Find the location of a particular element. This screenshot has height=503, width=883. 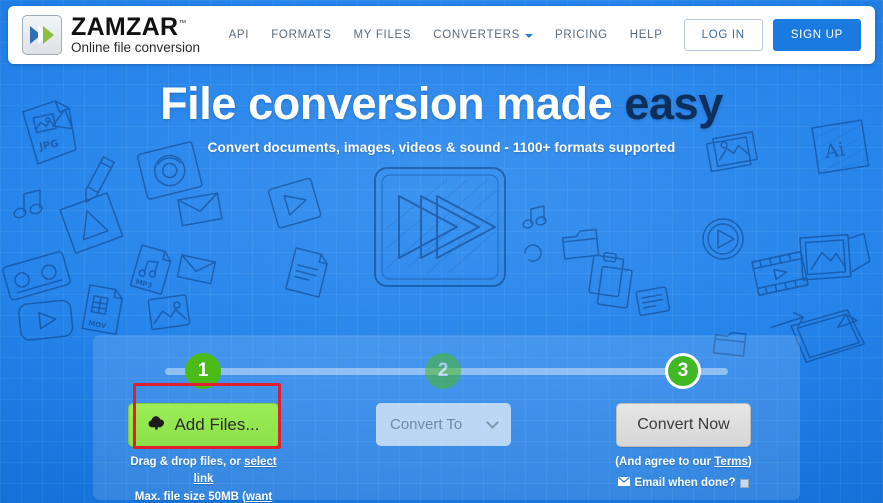

convert-to-label: Convert To is located at coordinates (426, 424).